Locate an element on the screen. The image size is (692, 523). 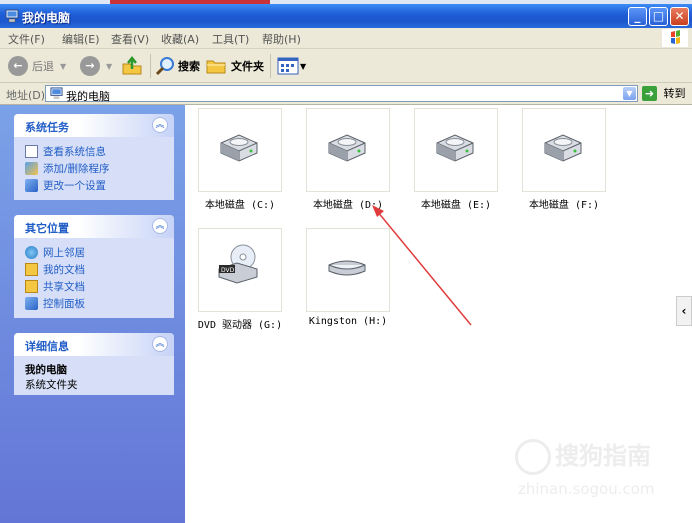
toolbar: ← 后退 ▼ → ▼ 搜索 文件夹 ▼ is located at coordinates (346, 66).